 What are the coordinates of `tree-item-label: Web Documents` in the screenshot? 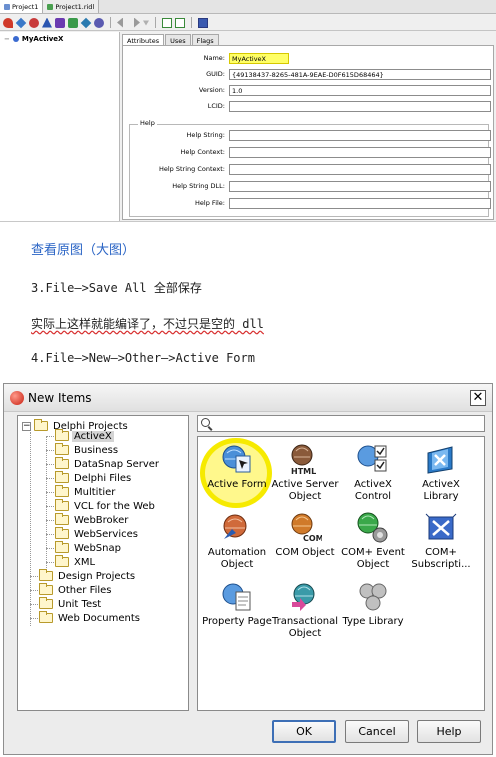 It's located at (99, 618).